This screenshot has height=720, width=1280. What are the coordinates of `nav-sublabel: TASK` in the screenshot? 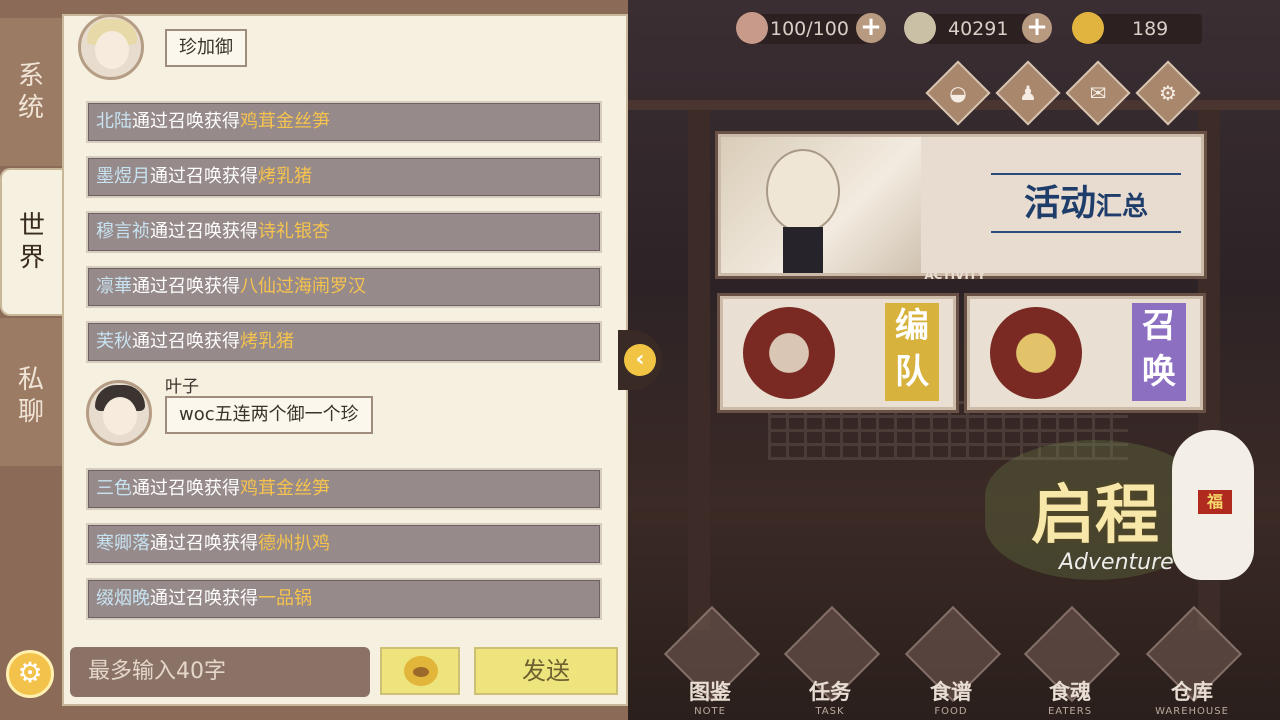 It's located at (830, 711).